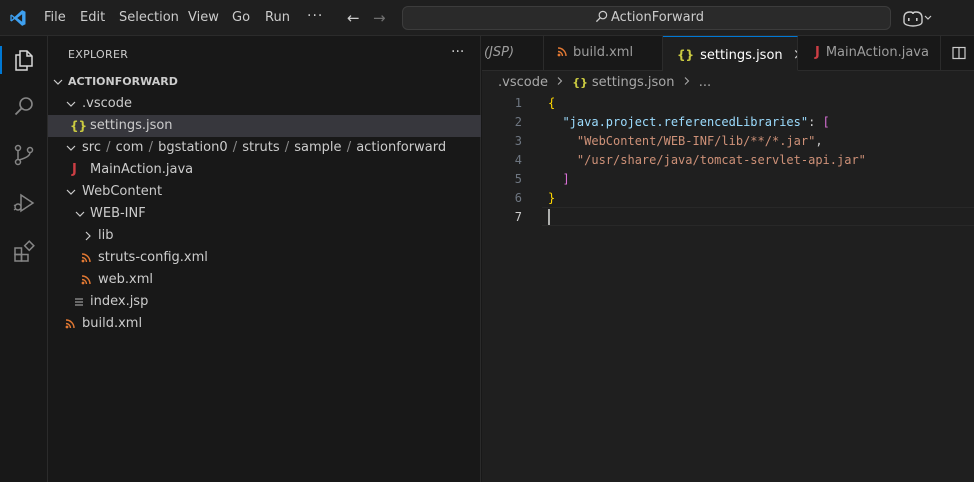 Image resolution: width=974 pixels, height=482 pixels. What do you see at coordinates (552, 198) in the screenshot?
I see `code-line-6: }` at bounding box center [552, 198].